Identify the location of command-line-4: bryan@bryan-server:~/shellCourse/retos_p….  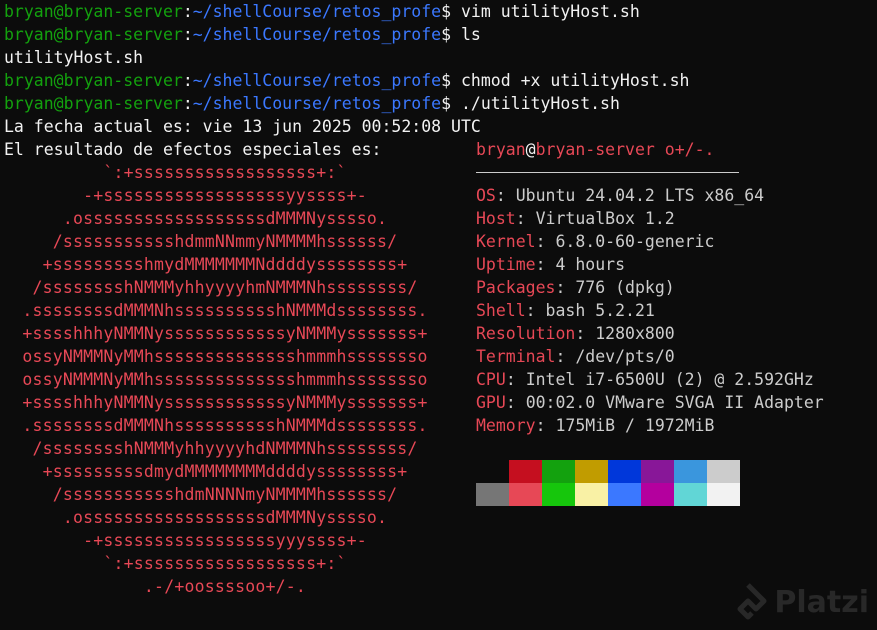
(312, 103).